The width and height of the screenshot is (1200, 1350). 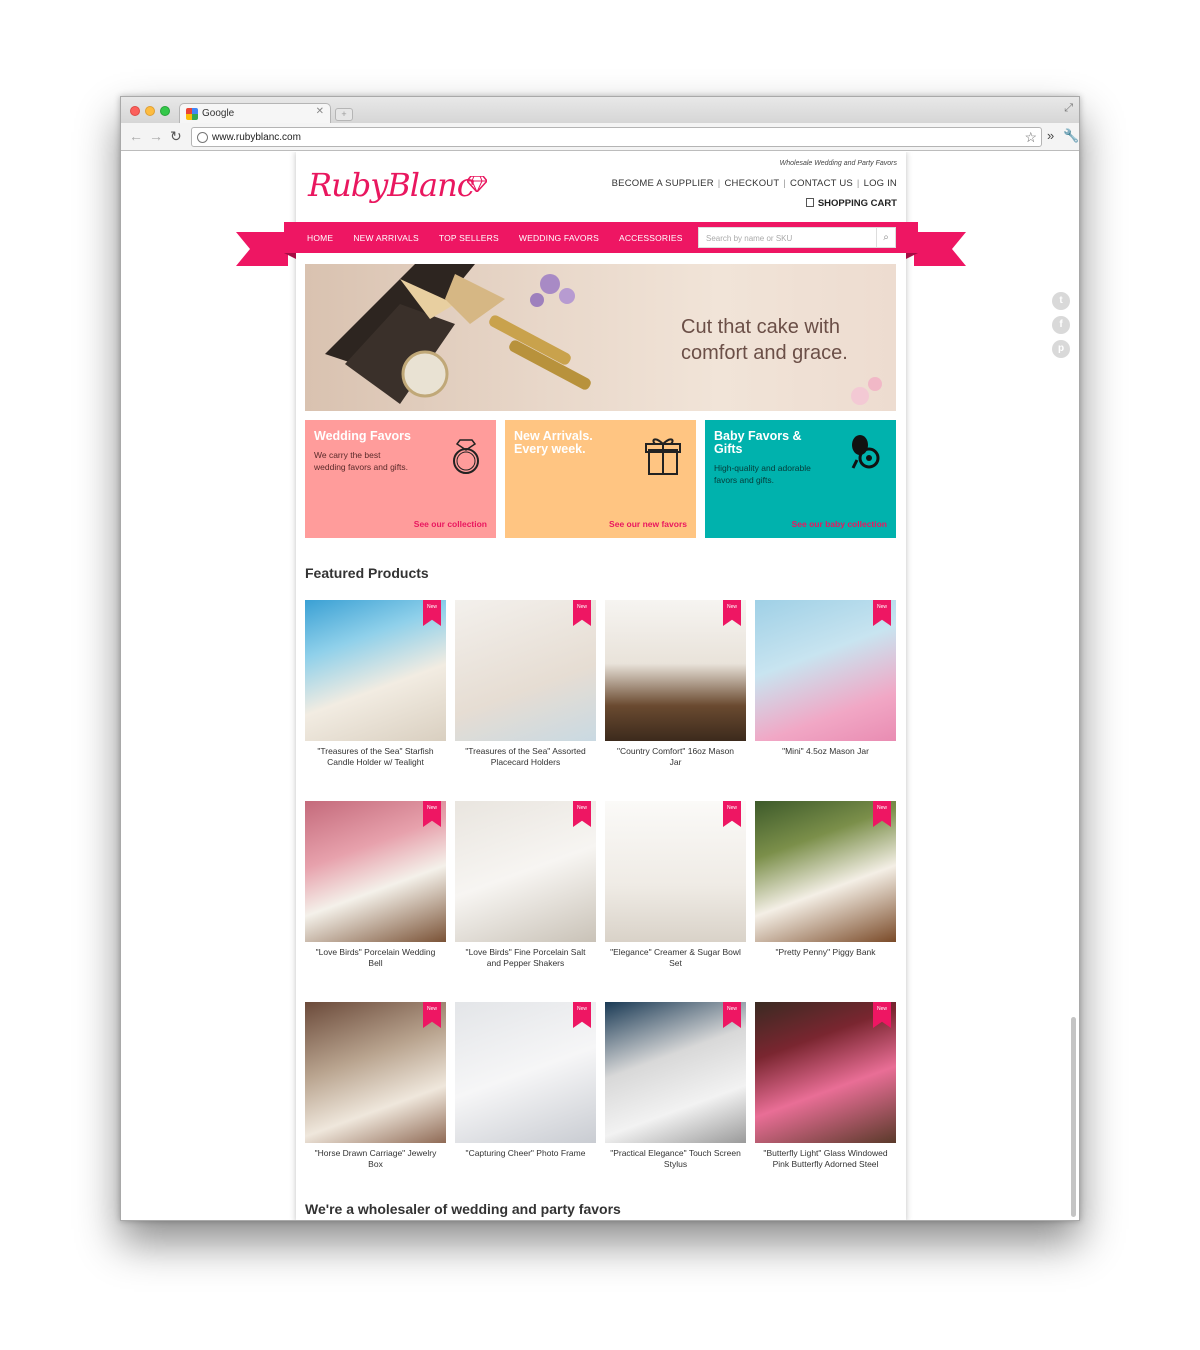 What do you see at coordinates (600, 337) in the screenshot?
I see `hero-banner: Cut that cake with comfort and grace.` at bounding box center [600, 337].